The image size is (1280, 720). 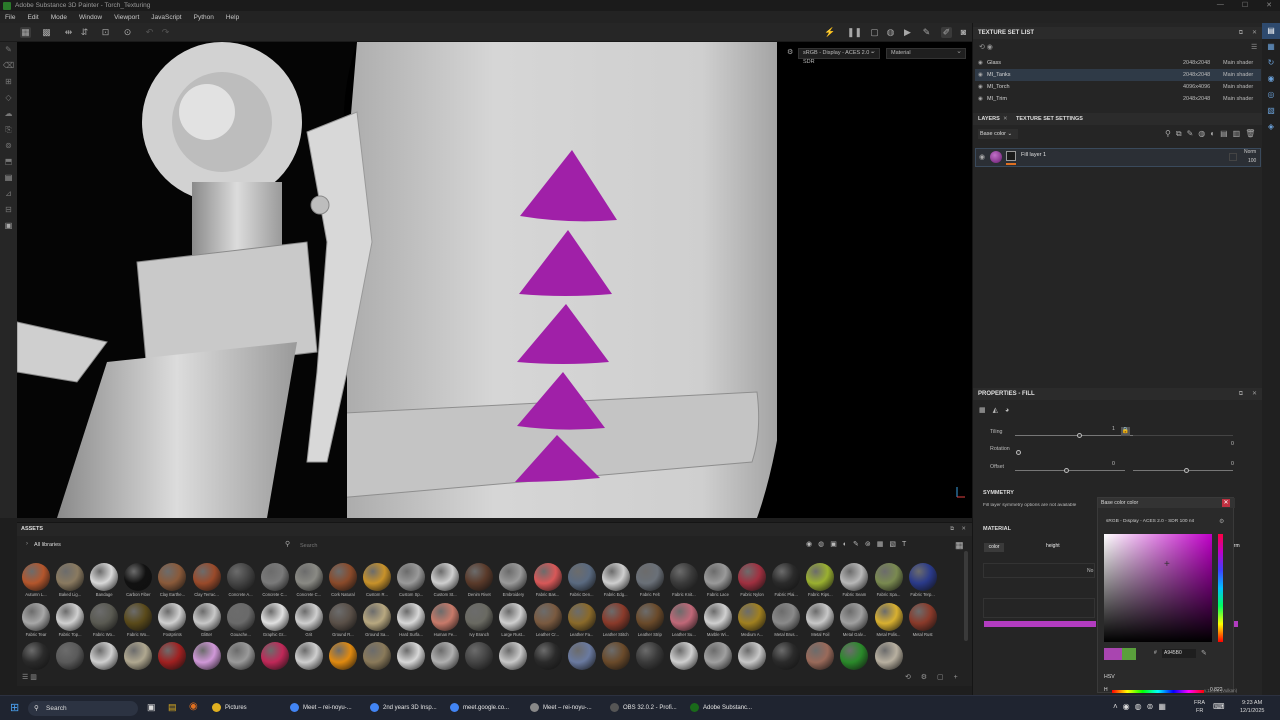 What do you see at coordinates (8, 210) in the screenshot?
I see `text-tool-icon: ⊟` at bounding box center [8, 210].